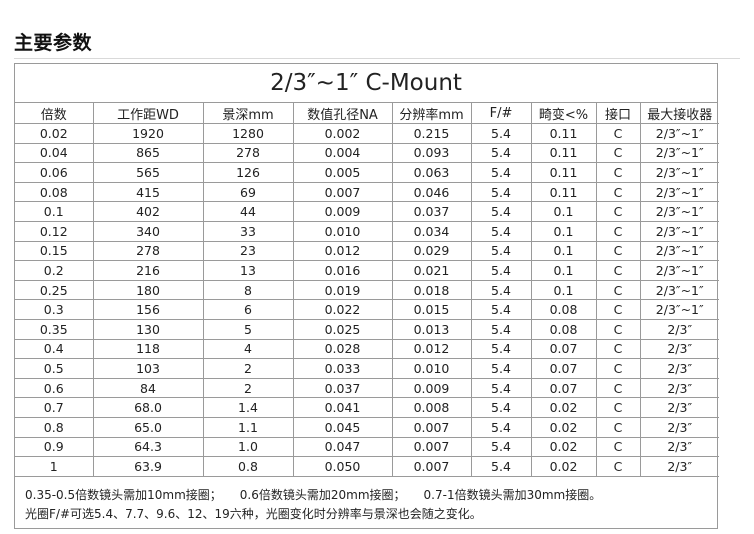 The image size is (754, 534). What do you see at coordinates (432, 251) in the screenshot?
I see `table-cell: 0.029` at bounding box center [432, 251].